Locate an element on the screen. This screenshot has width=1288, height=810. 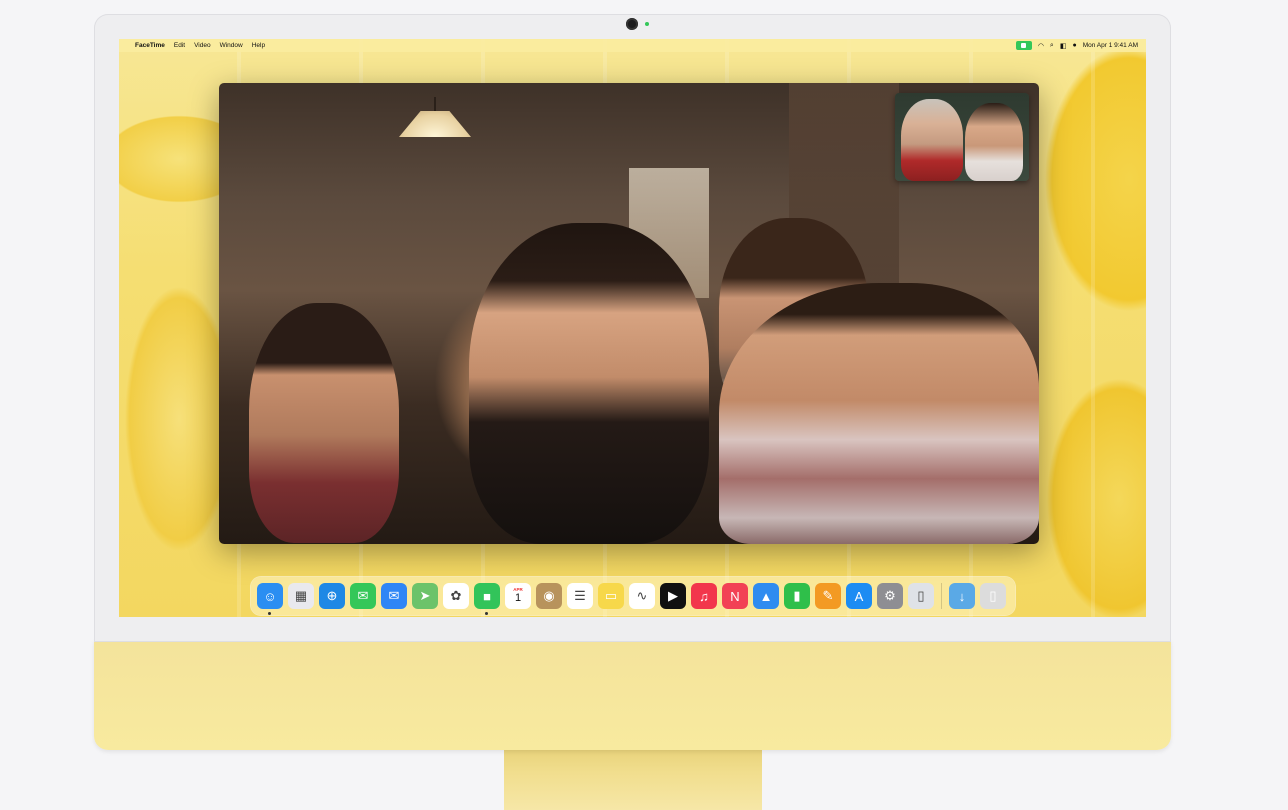
status-area: ◠ ⌕ ◧ ● Mon Apr 1 9:41 AM is located at coordinates (1076, 45).